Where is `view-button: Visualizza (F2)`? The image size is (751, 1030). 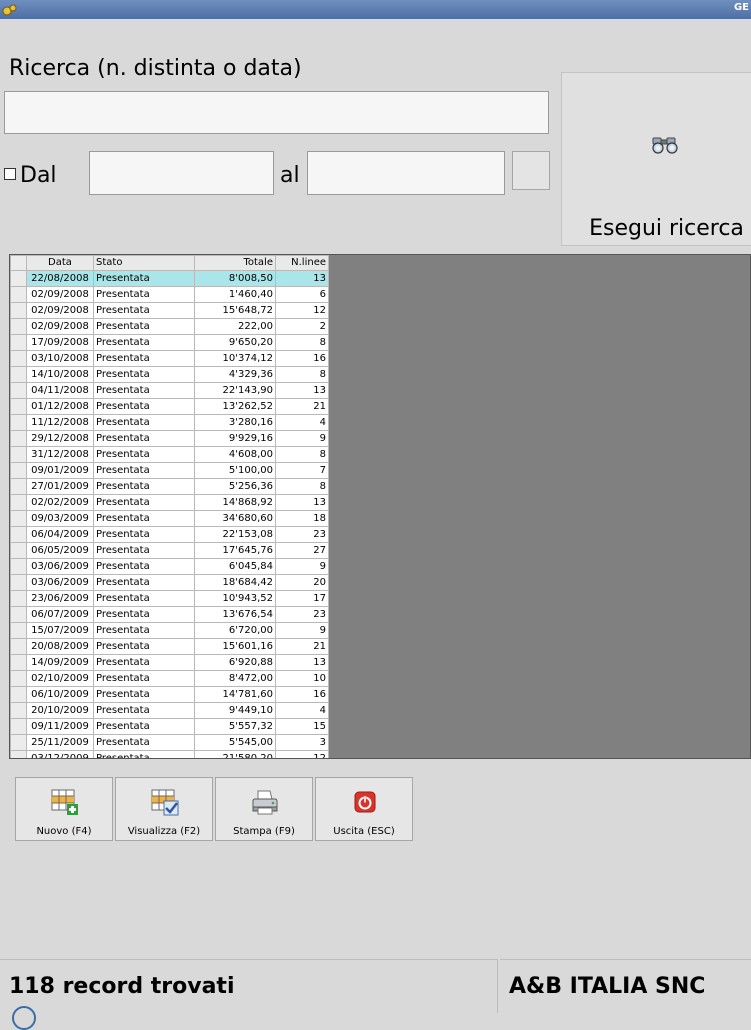
view-button: Visualizza (F2) is located at coordinates (164, 809).